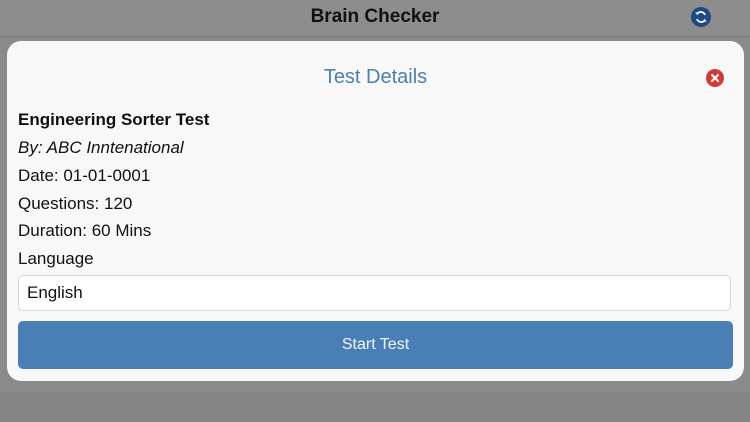 Image resolution: width=750 pixels, height=422 pixels. Describe the element at coordinates (56, 258) in the screenshot. I see `language-label: Language` at that location.